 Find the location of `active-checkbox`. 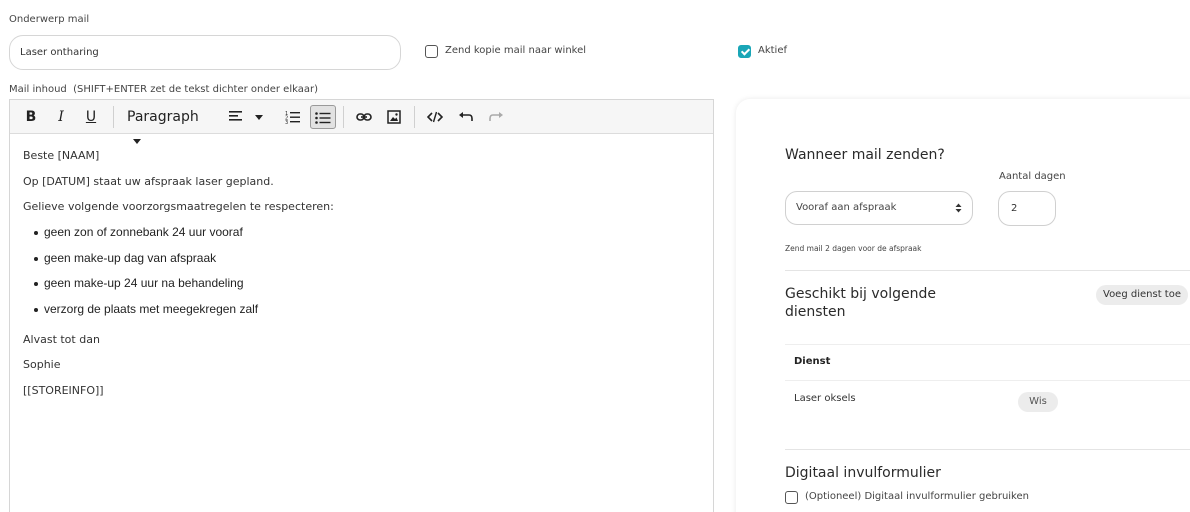

active-checkbox is located at coordinates (744, 51).